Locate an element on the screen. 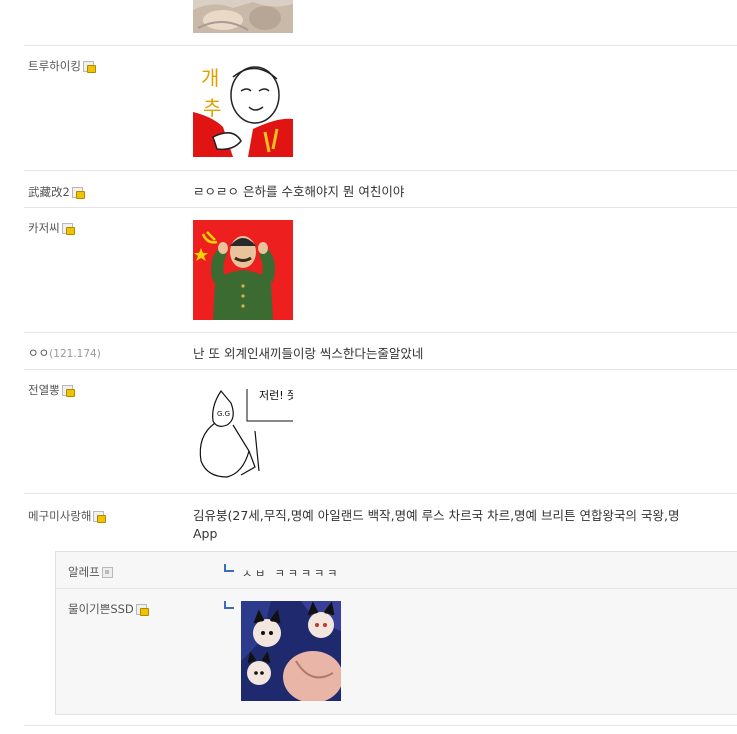 This screenshot has width=737, height=734. comment-nickname: 카저씨 is located at coordinates (51, 228).